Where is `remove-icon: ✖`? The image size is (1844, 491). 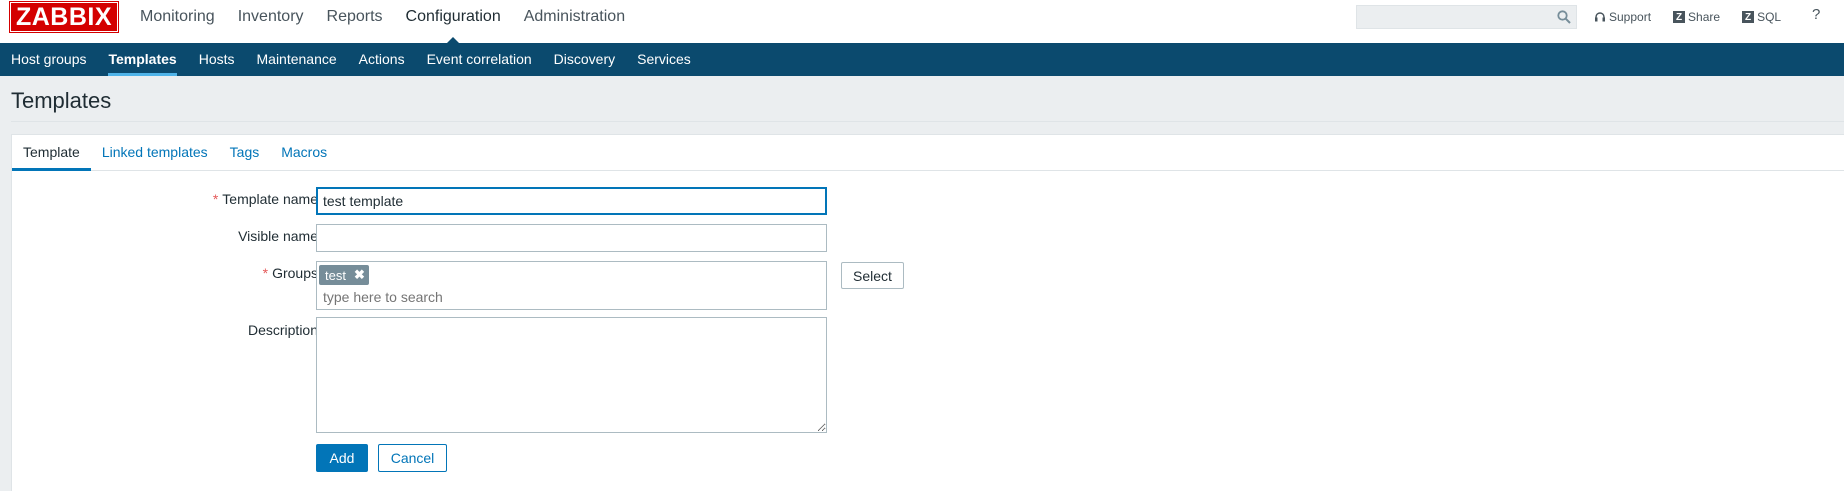
remove-icon: ✖ is located at coordinates (359, 275).